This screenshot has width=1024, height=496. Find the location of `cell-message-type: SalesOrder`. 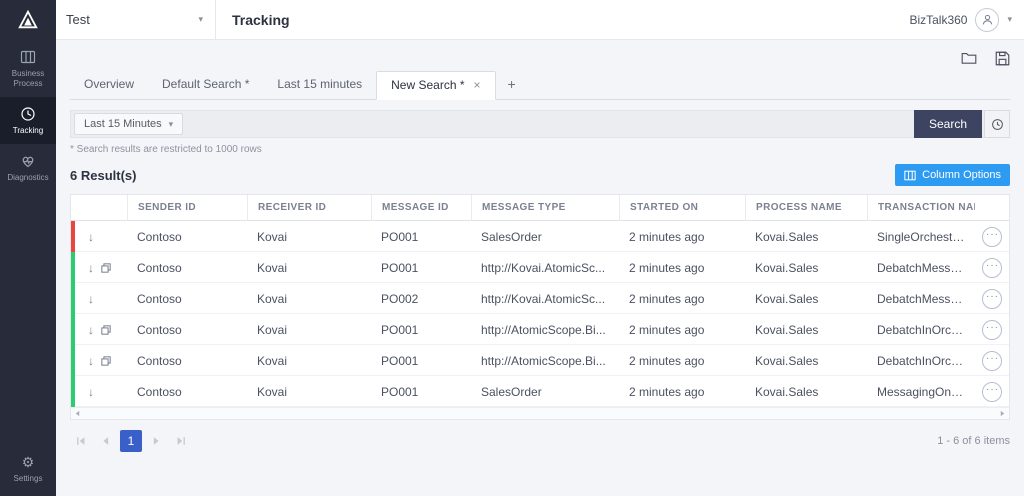

cell-message-type: SalesOrder is located at coordinates (511, 391).